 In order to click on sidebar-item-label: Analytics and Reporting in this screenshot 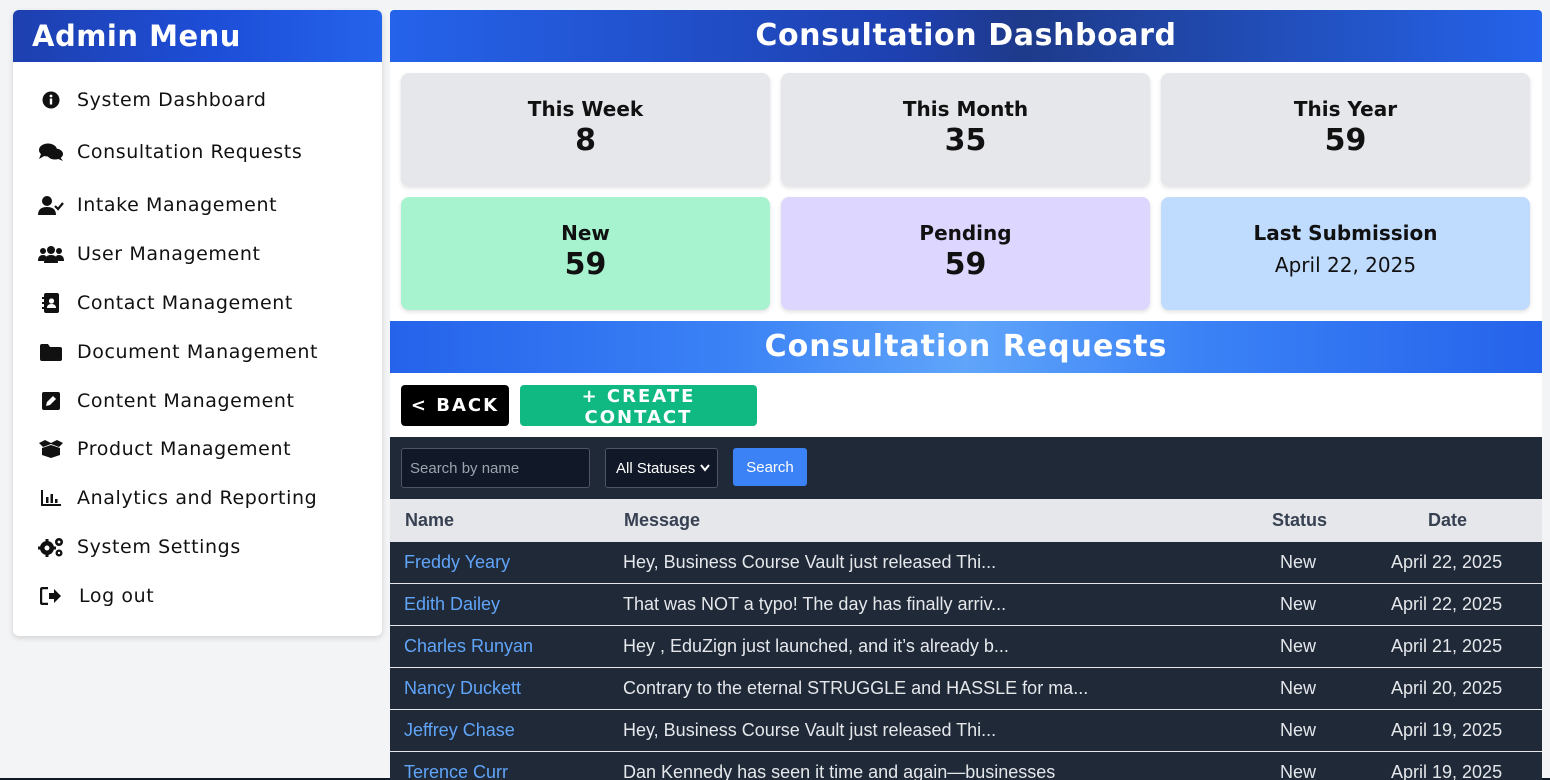, I will do `click(197, 498)`.